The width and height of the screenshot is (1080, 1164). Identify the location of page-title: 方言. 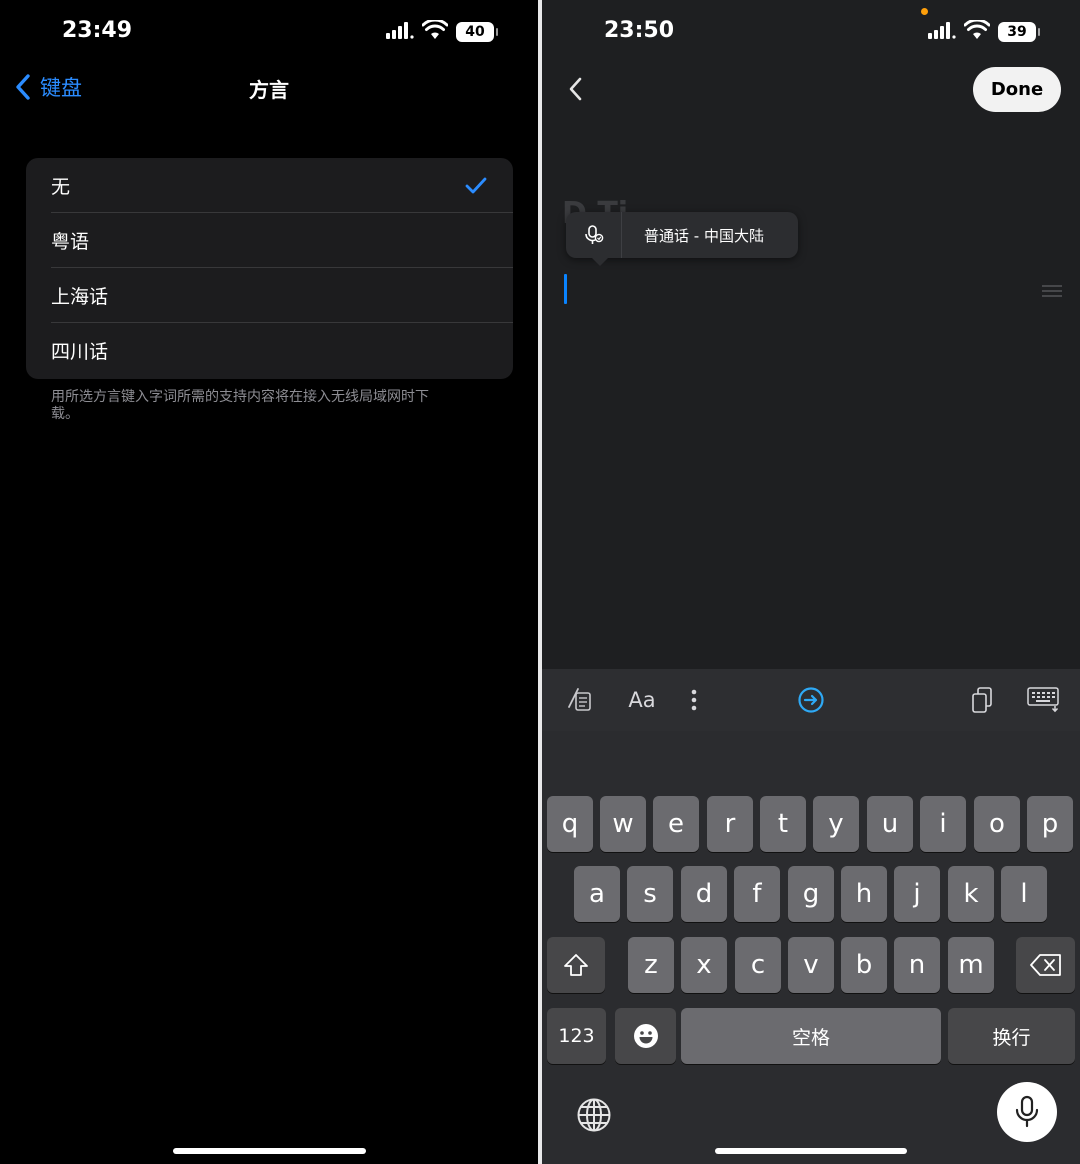
(269, 90).